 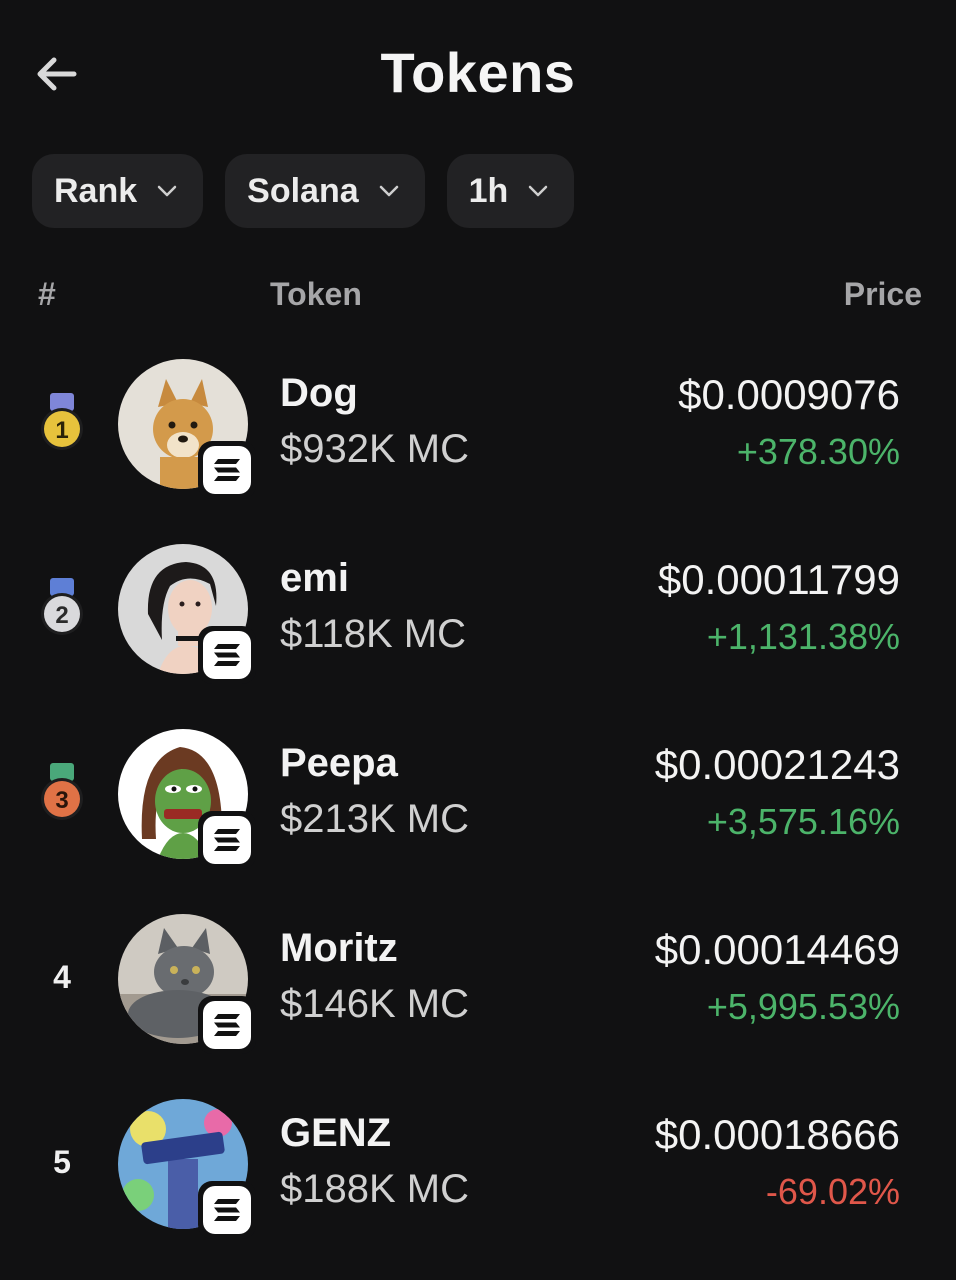 I want to click on token-change: +3,575.16%, so click(x=803, y=821).